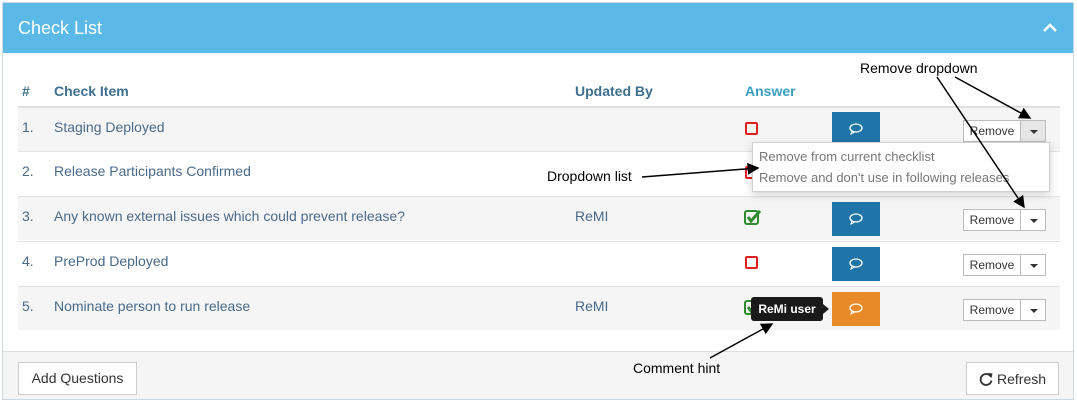  I want to click on dropdown-item-remove-current: Remove from current checklist, so click(847, 156).